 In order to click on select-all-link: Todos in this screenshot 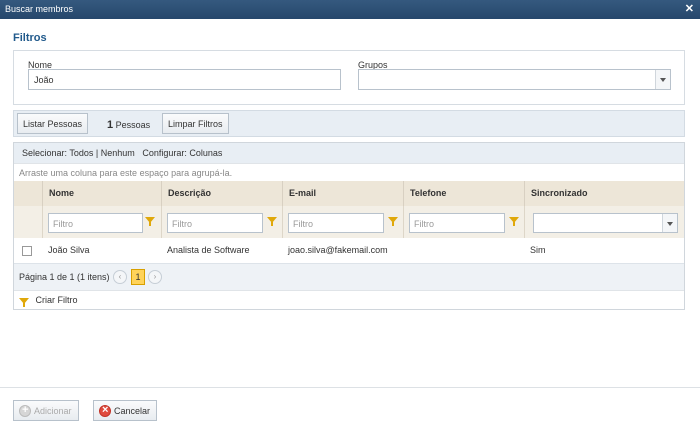, I will do `click(81, 153)`.